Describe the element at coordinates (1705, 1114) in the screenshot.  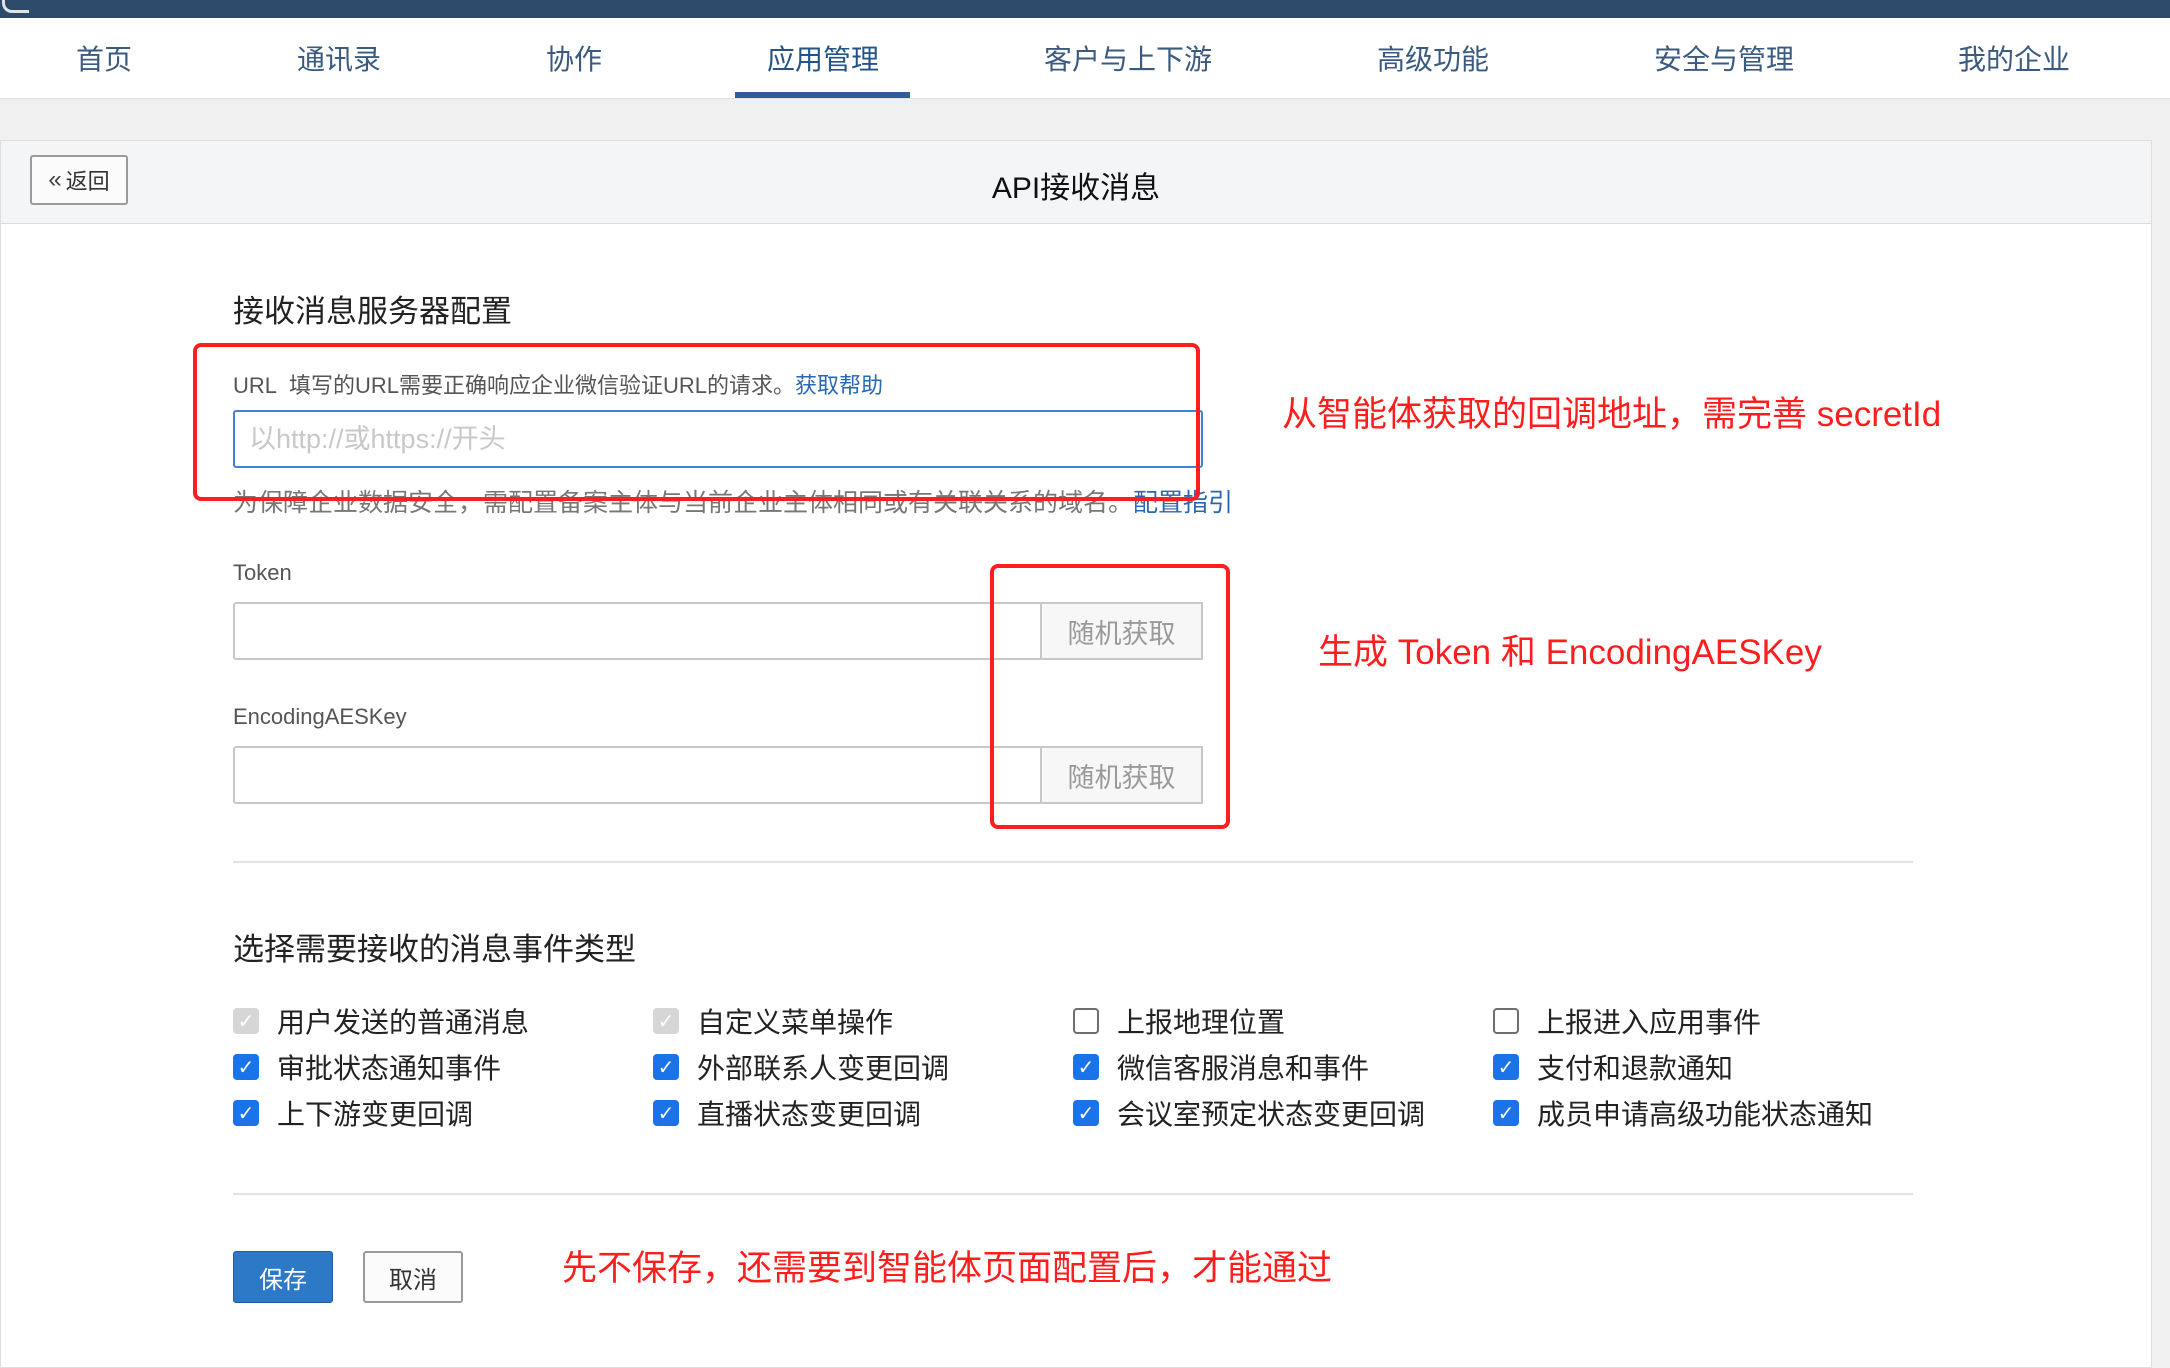
I see `event-type-label: 成员申请高级功能状态通知` at that location.